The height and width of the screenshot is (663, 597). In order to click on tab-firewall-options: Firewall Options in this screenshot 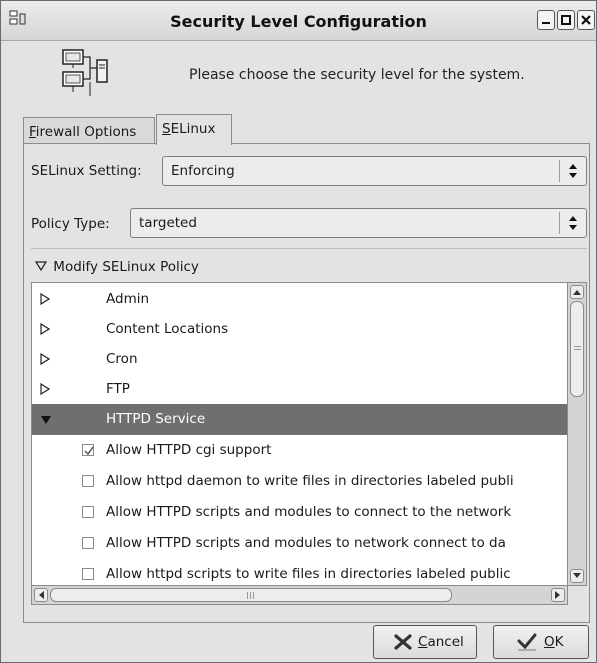, I will do `click(89, 130)`.